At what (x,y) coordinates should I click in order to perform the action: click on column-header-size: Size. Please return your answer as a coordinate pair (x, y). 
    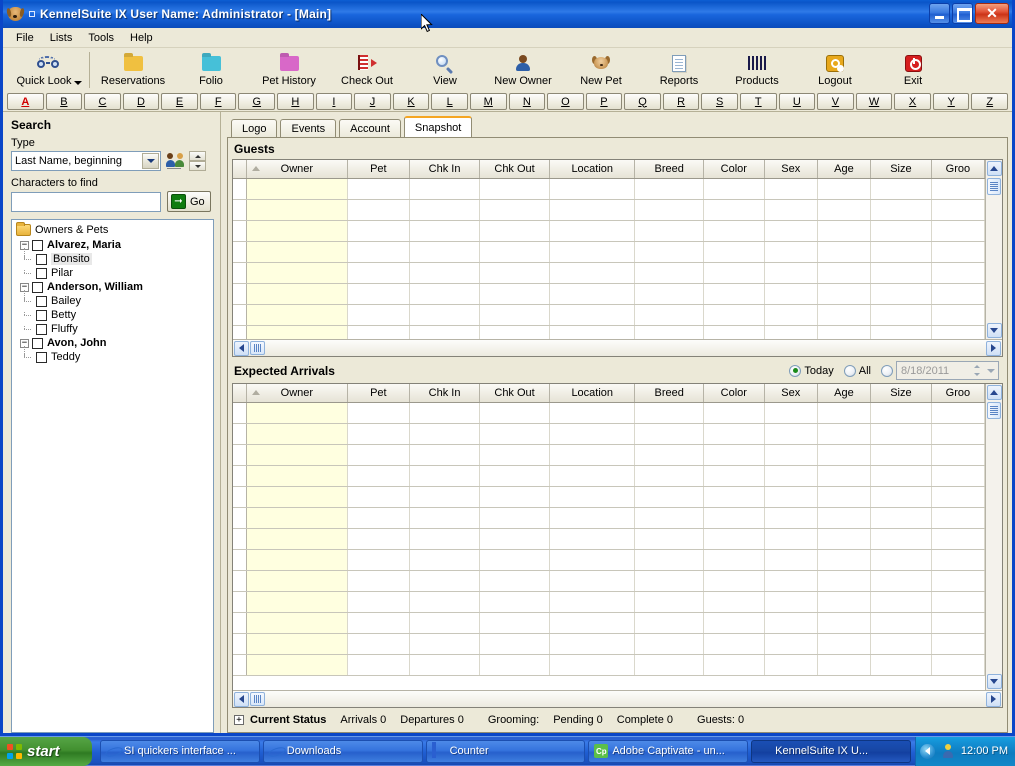
    Looking at the image, I should click on (901, 393).